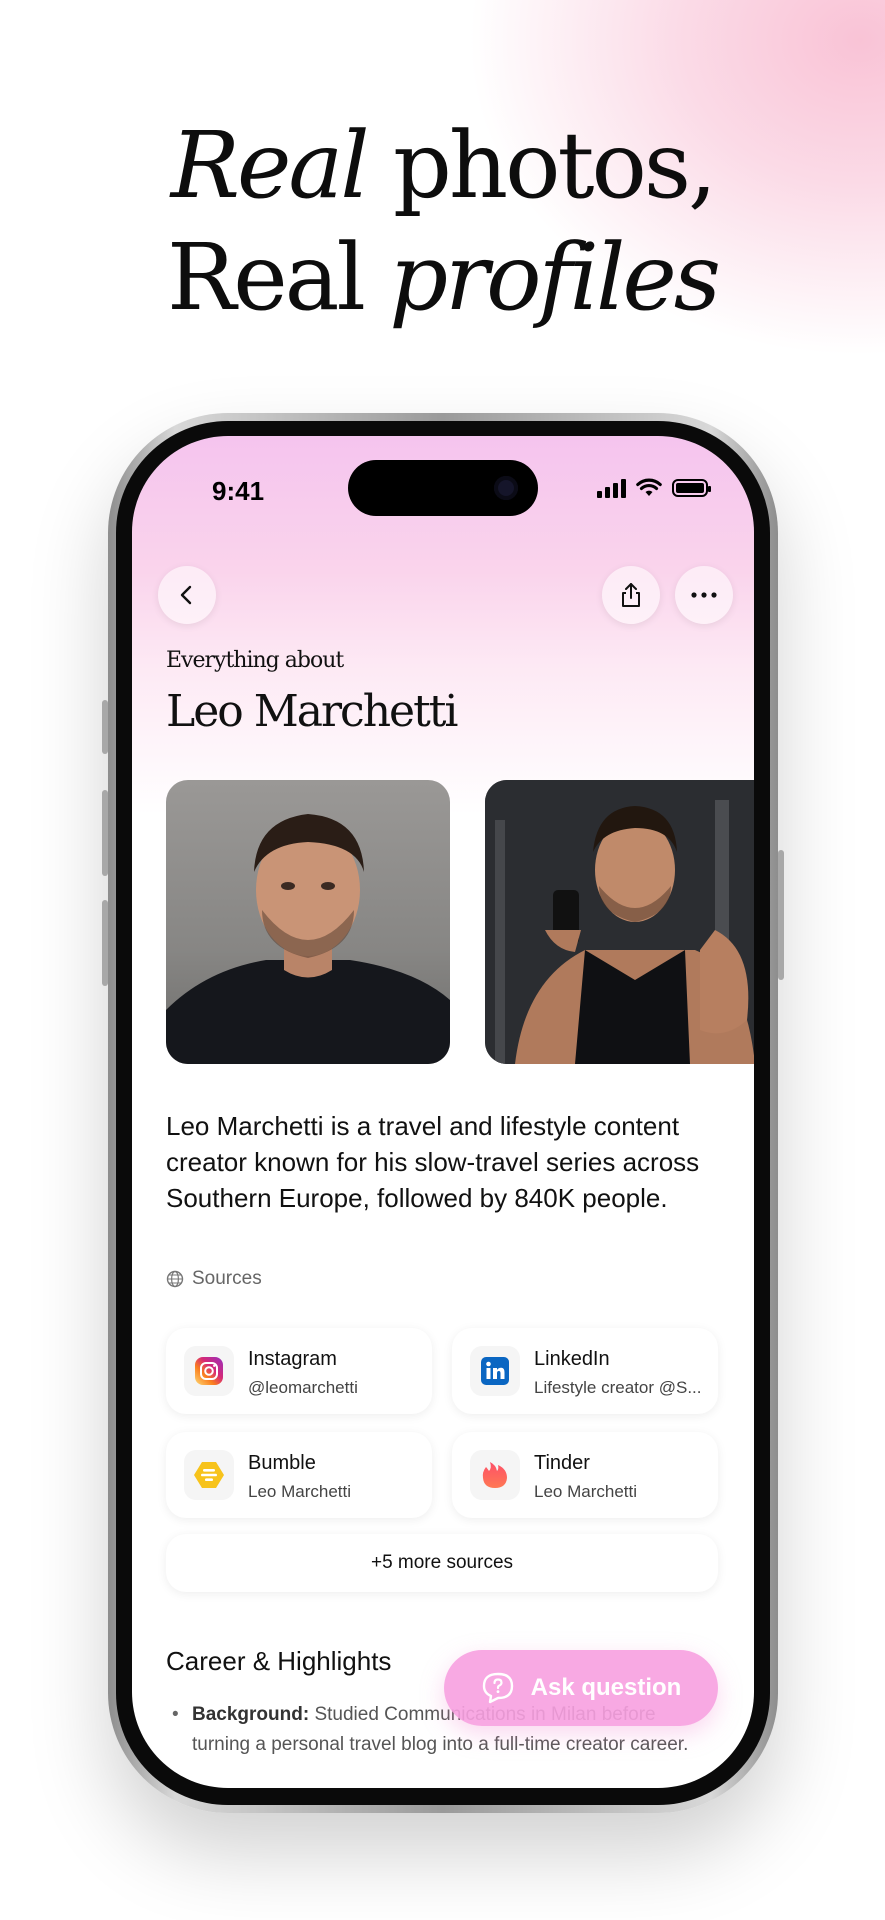  What do you see at coordinates (238, 491) in the screenshot?
I see `status-time: 9:41` at bounding box center [238, 491].